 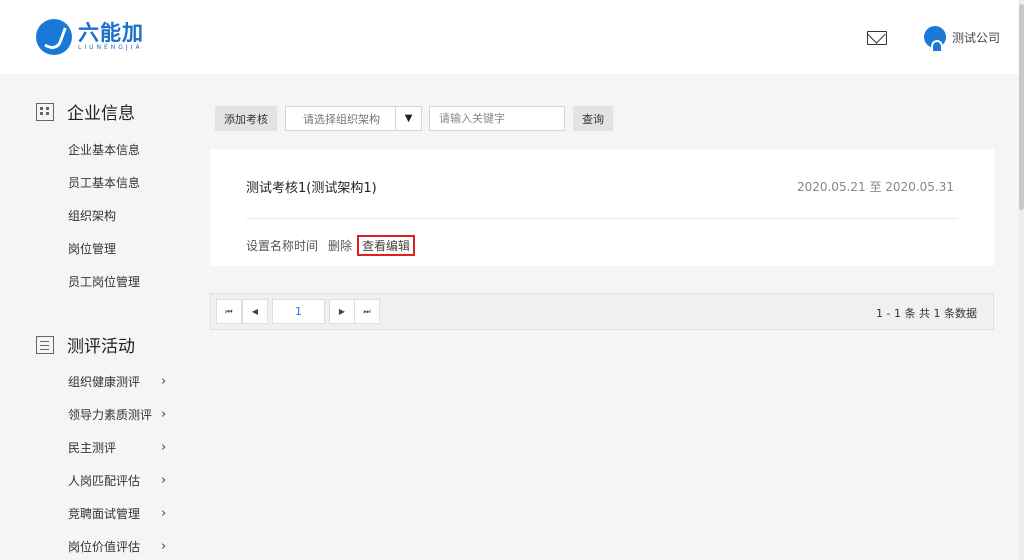 What do you see at coordinates (1021, 280) in the screenshot?
I see `scrollbar` at bounding box center [1021, 280].